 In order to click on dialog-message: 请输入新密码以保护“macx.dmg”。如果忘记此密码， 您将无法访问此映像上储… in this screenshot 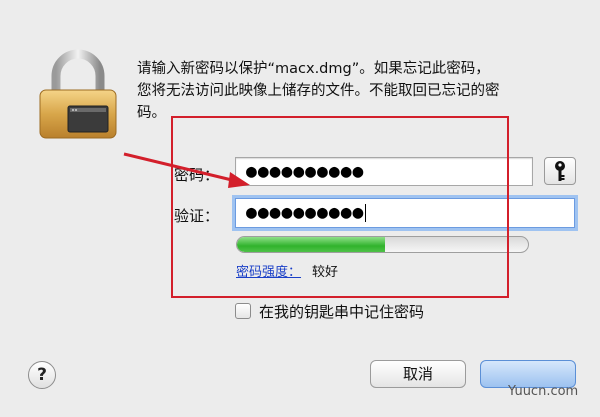, I will do `click(359, 91)`.